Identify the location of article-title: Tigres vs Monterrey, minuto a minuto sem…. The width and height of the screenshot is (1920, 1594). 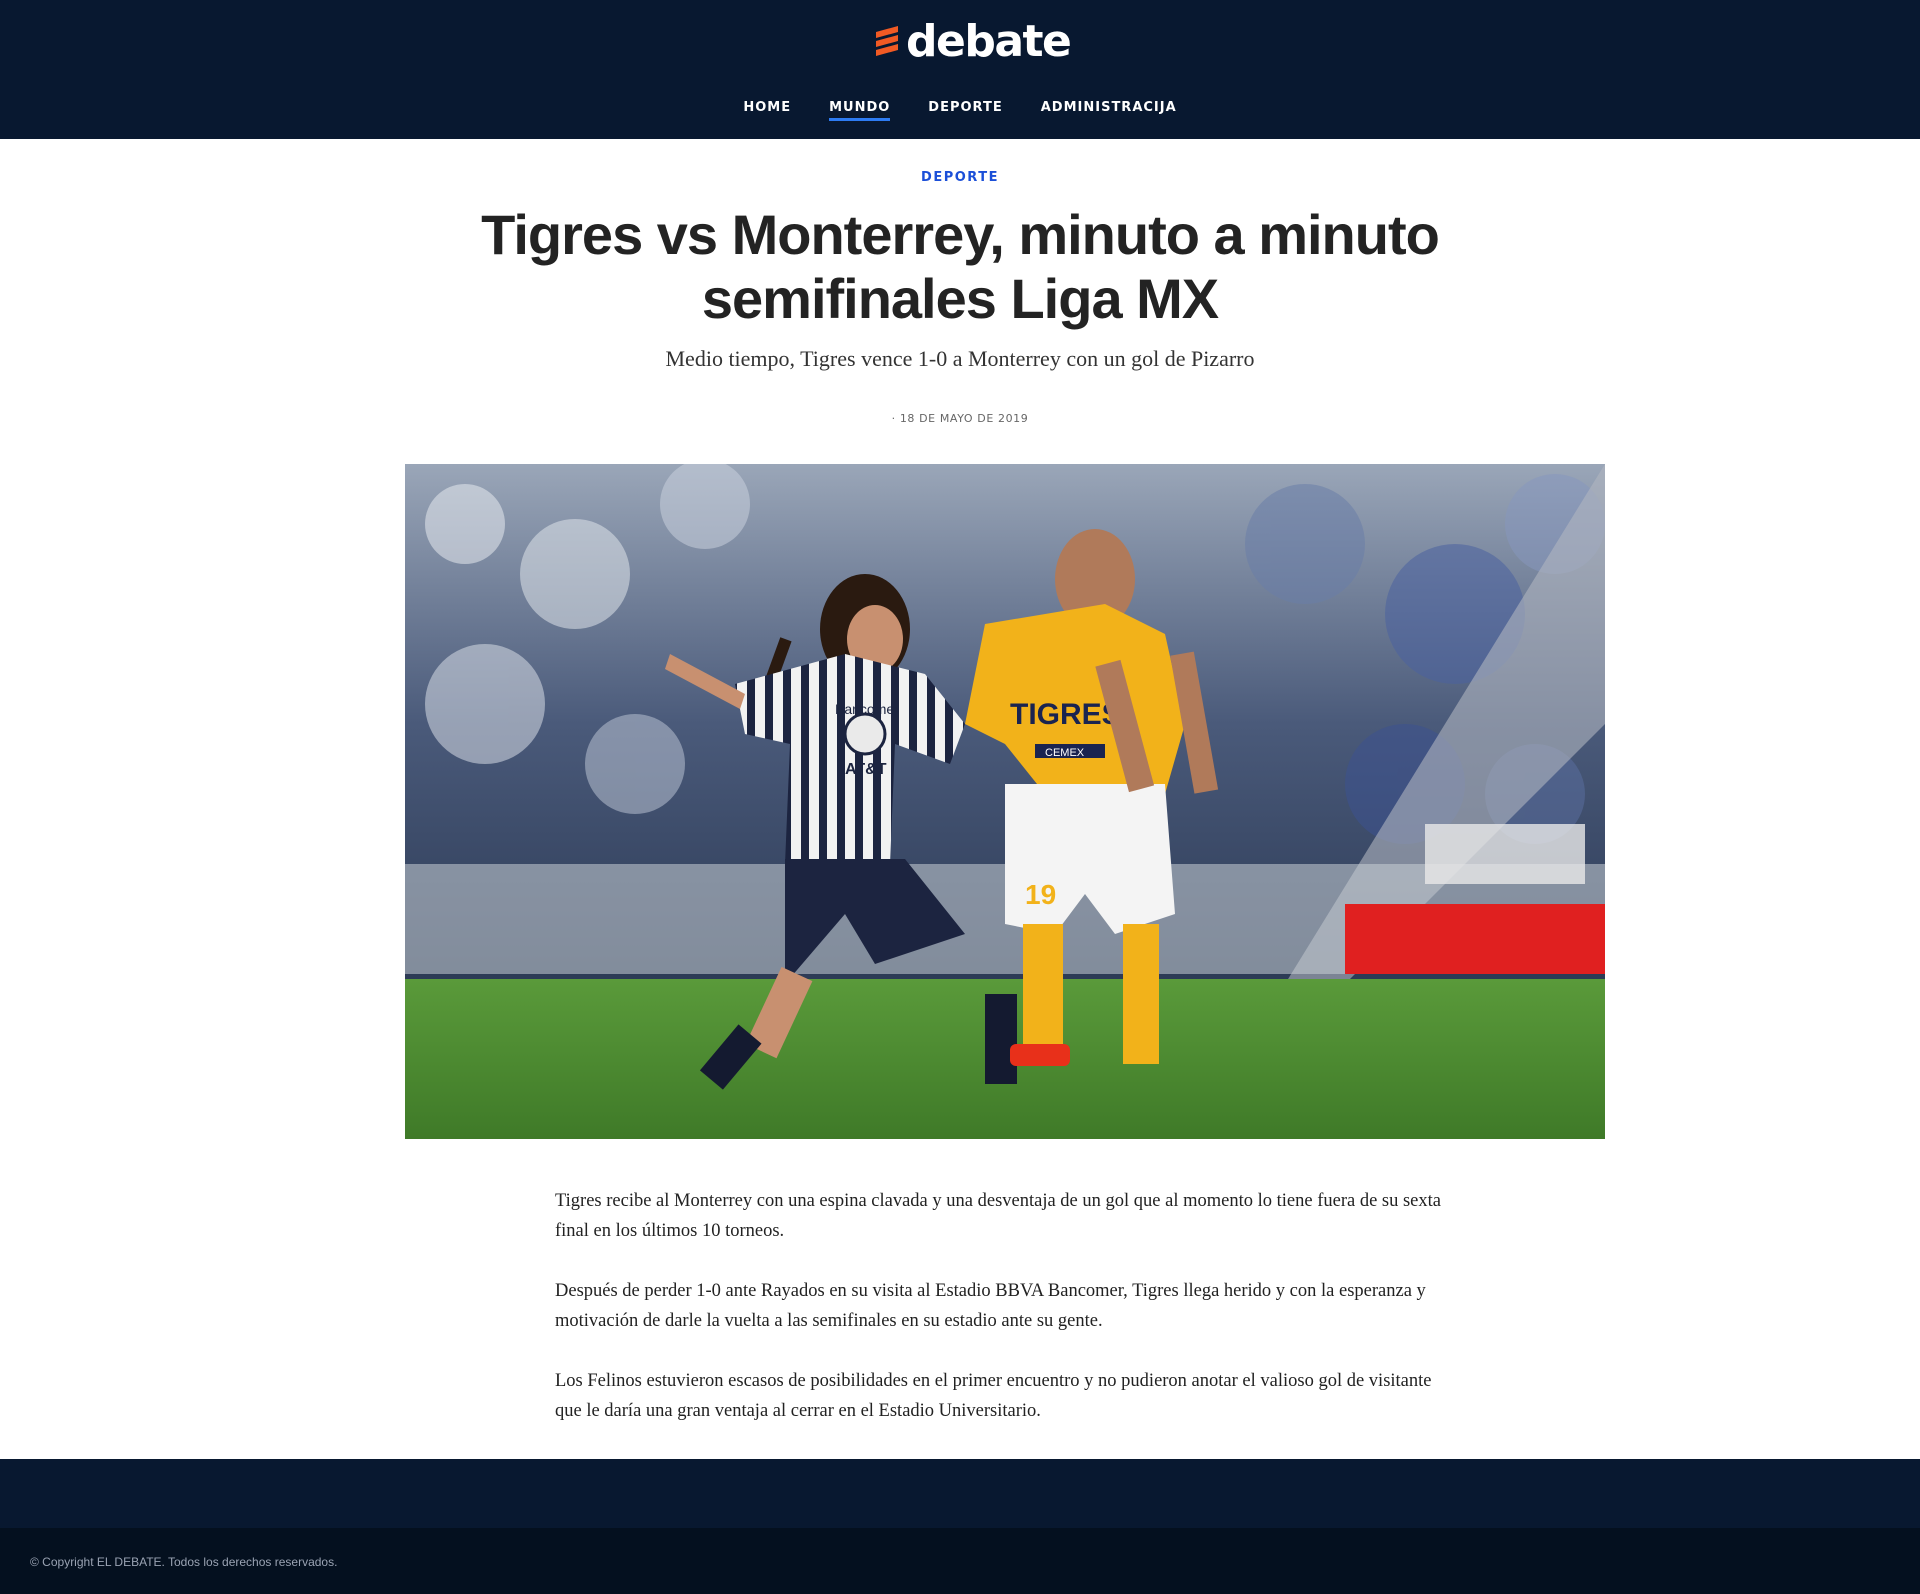
(960, 266).